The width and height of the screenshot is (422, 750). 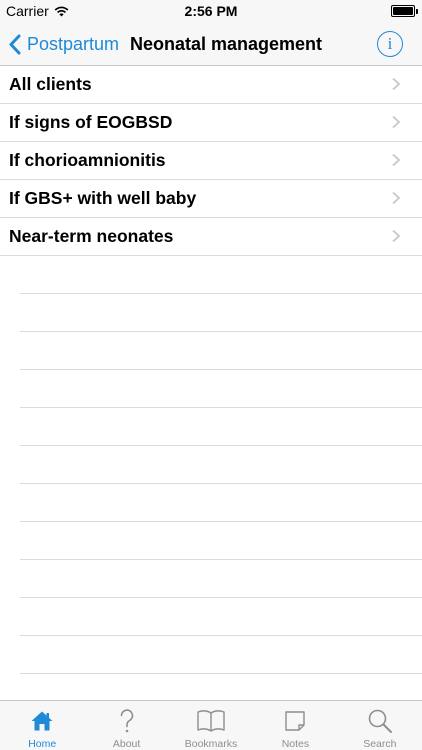 I want to click on list-item-label: If signs of EOGBSD, so click(x=91, y=122).